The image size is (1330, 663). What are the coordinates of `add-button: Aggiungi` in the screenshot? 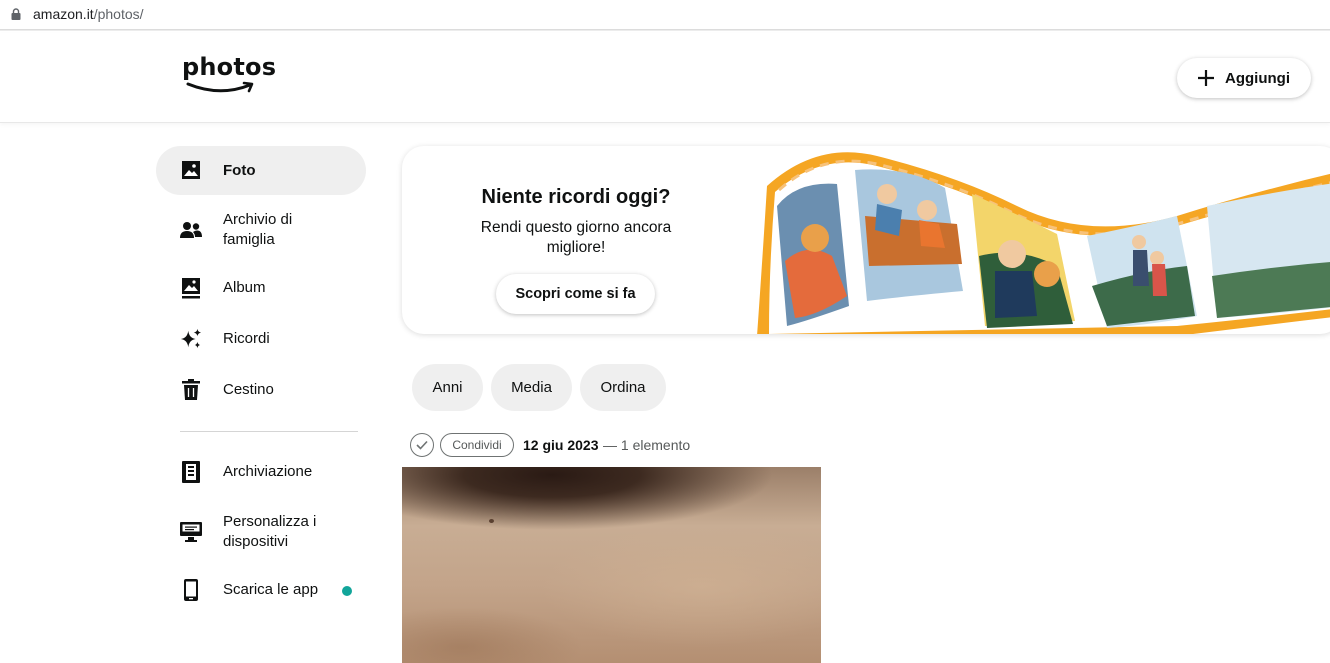 It's located at (1244, 78).